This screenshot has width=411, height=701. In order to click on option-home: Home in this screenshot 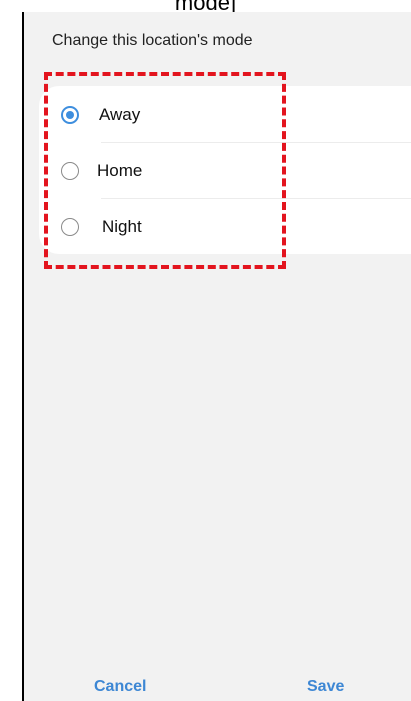, I will do `click(225, 170)`.